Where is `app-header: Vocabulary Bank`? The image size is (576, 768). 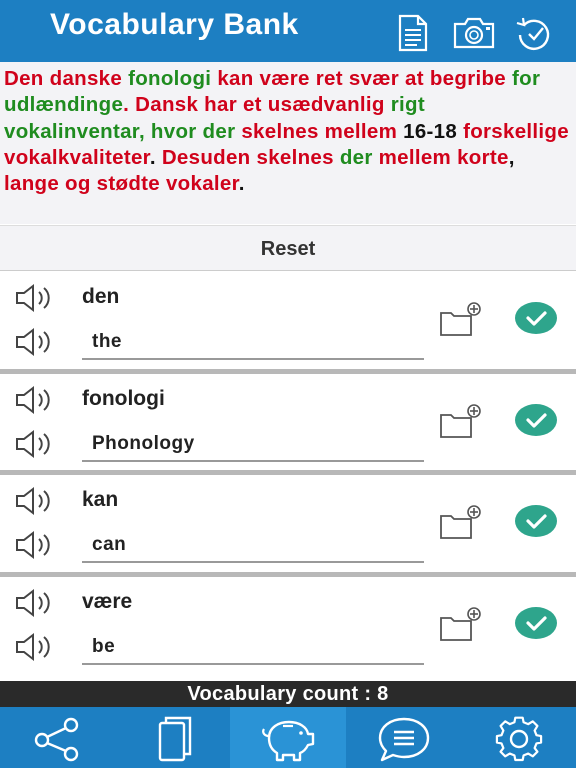 app-header: Vocabulary Bank is located at coordinates (288, 31).